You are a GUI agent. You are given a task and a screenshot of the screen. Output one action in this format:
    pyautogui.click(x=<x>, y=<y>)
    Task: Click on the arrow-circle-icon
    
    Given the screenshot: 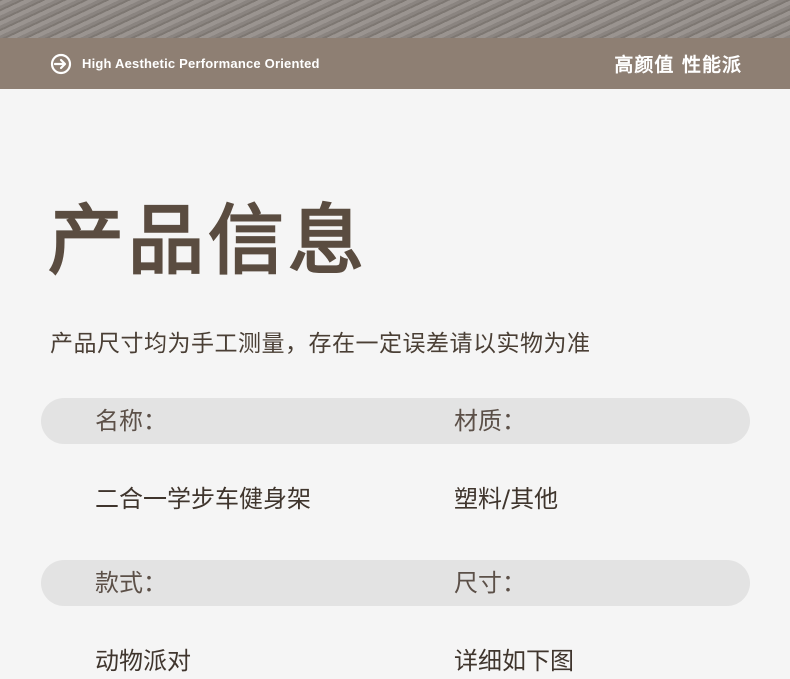 What is the action you would take?
    pyautogui.click(x=61, y=64)
    